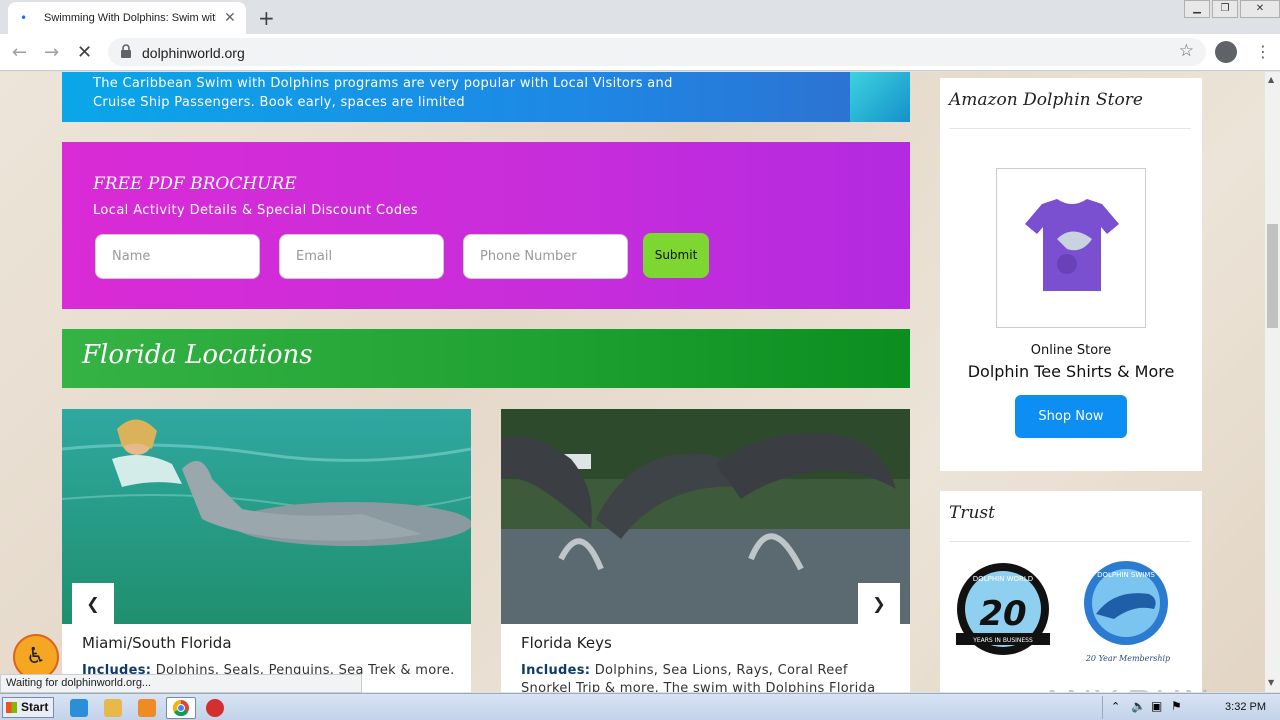 The height and width of the screenshot is (720, 1280). What do you see at coordinates (215, 708) in the screenshot?
I see `stop-sign-icon` at bounding box center [215, 708].